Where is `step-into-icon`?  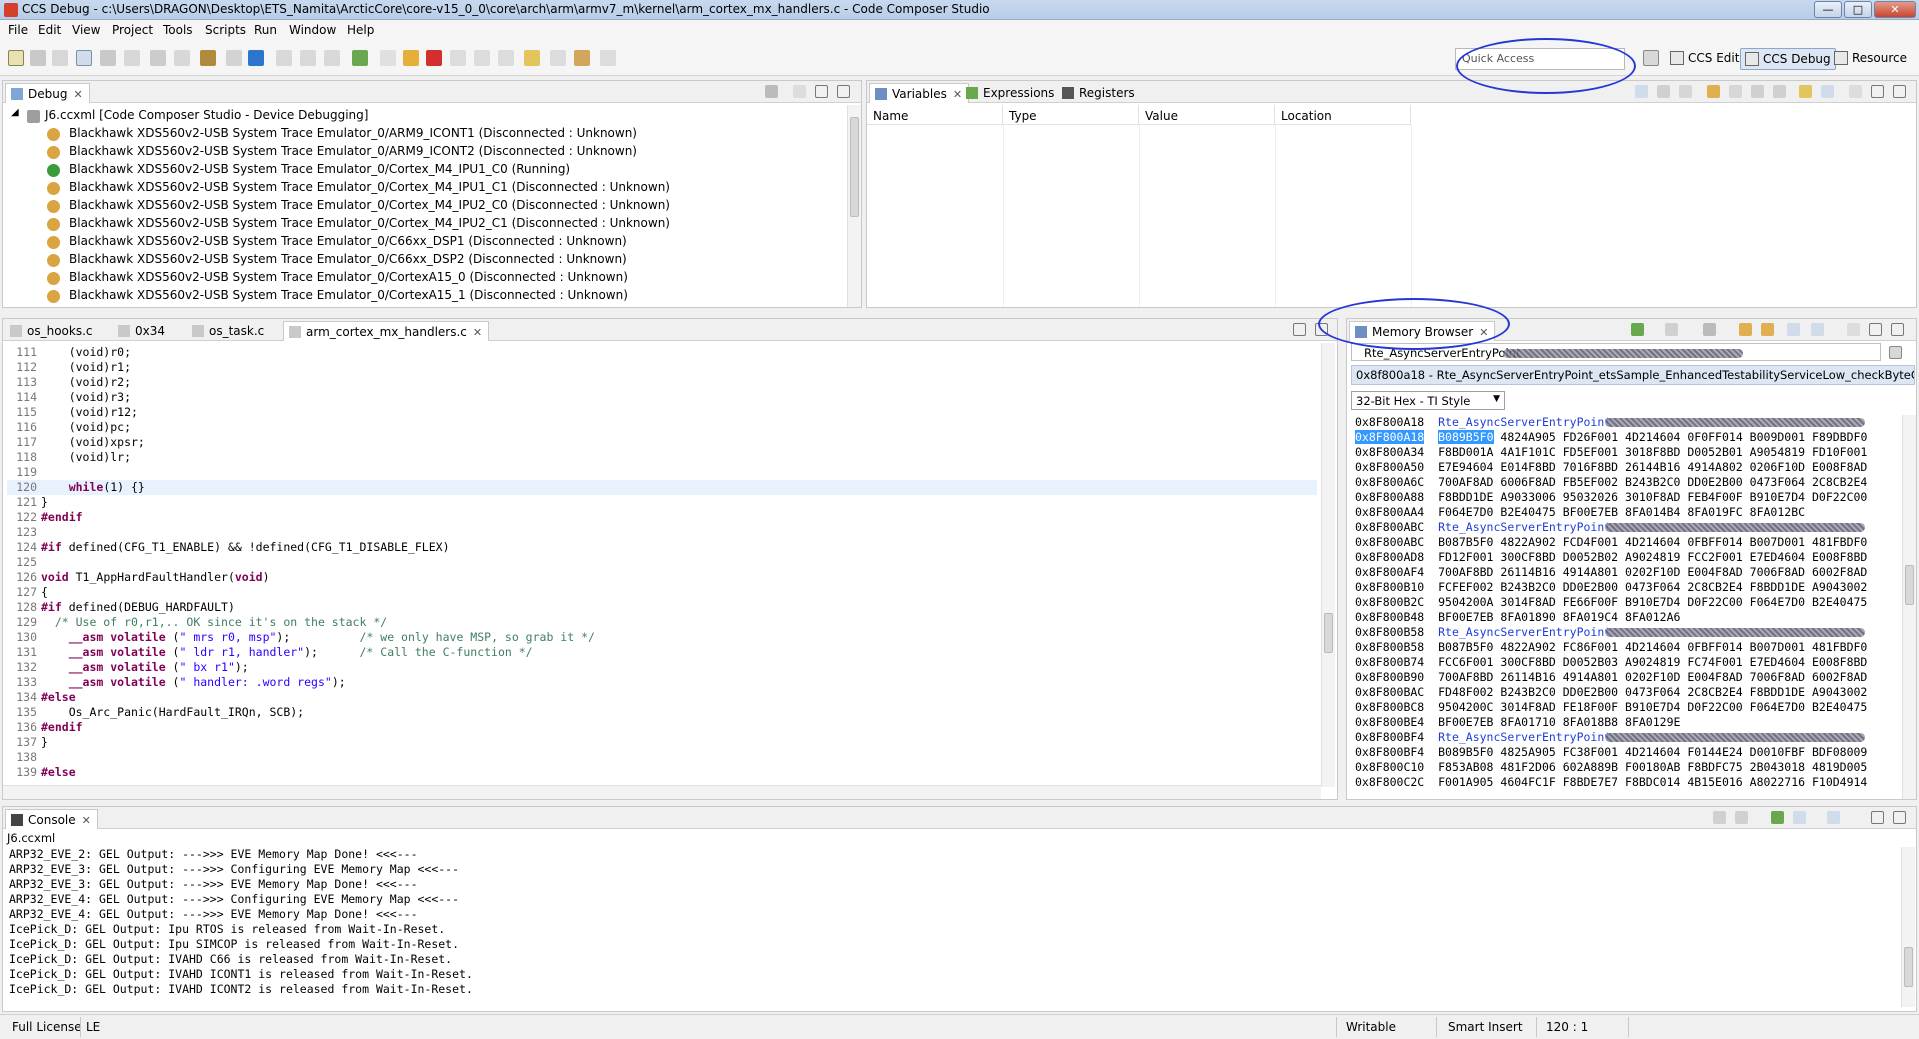
step-into-icon is located at coordinates (458, 58).